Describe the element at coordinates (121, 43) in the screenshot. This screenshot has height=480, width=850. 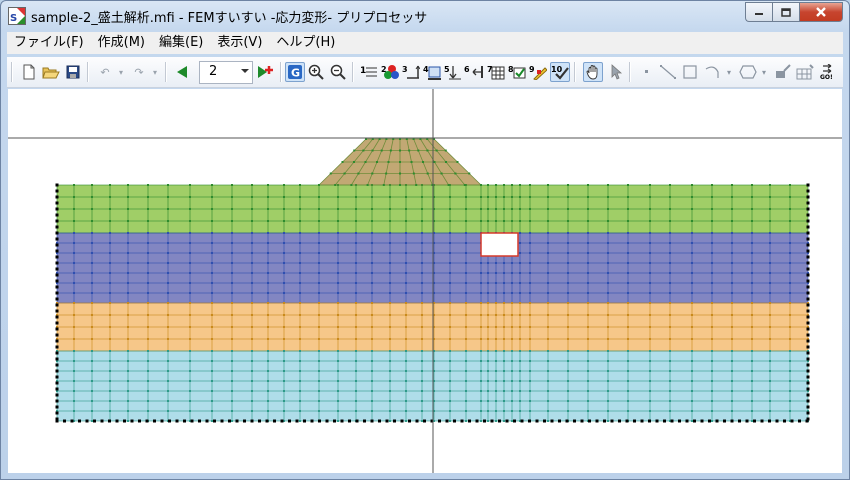
I see `menu-create: 作成(M)` at that location.